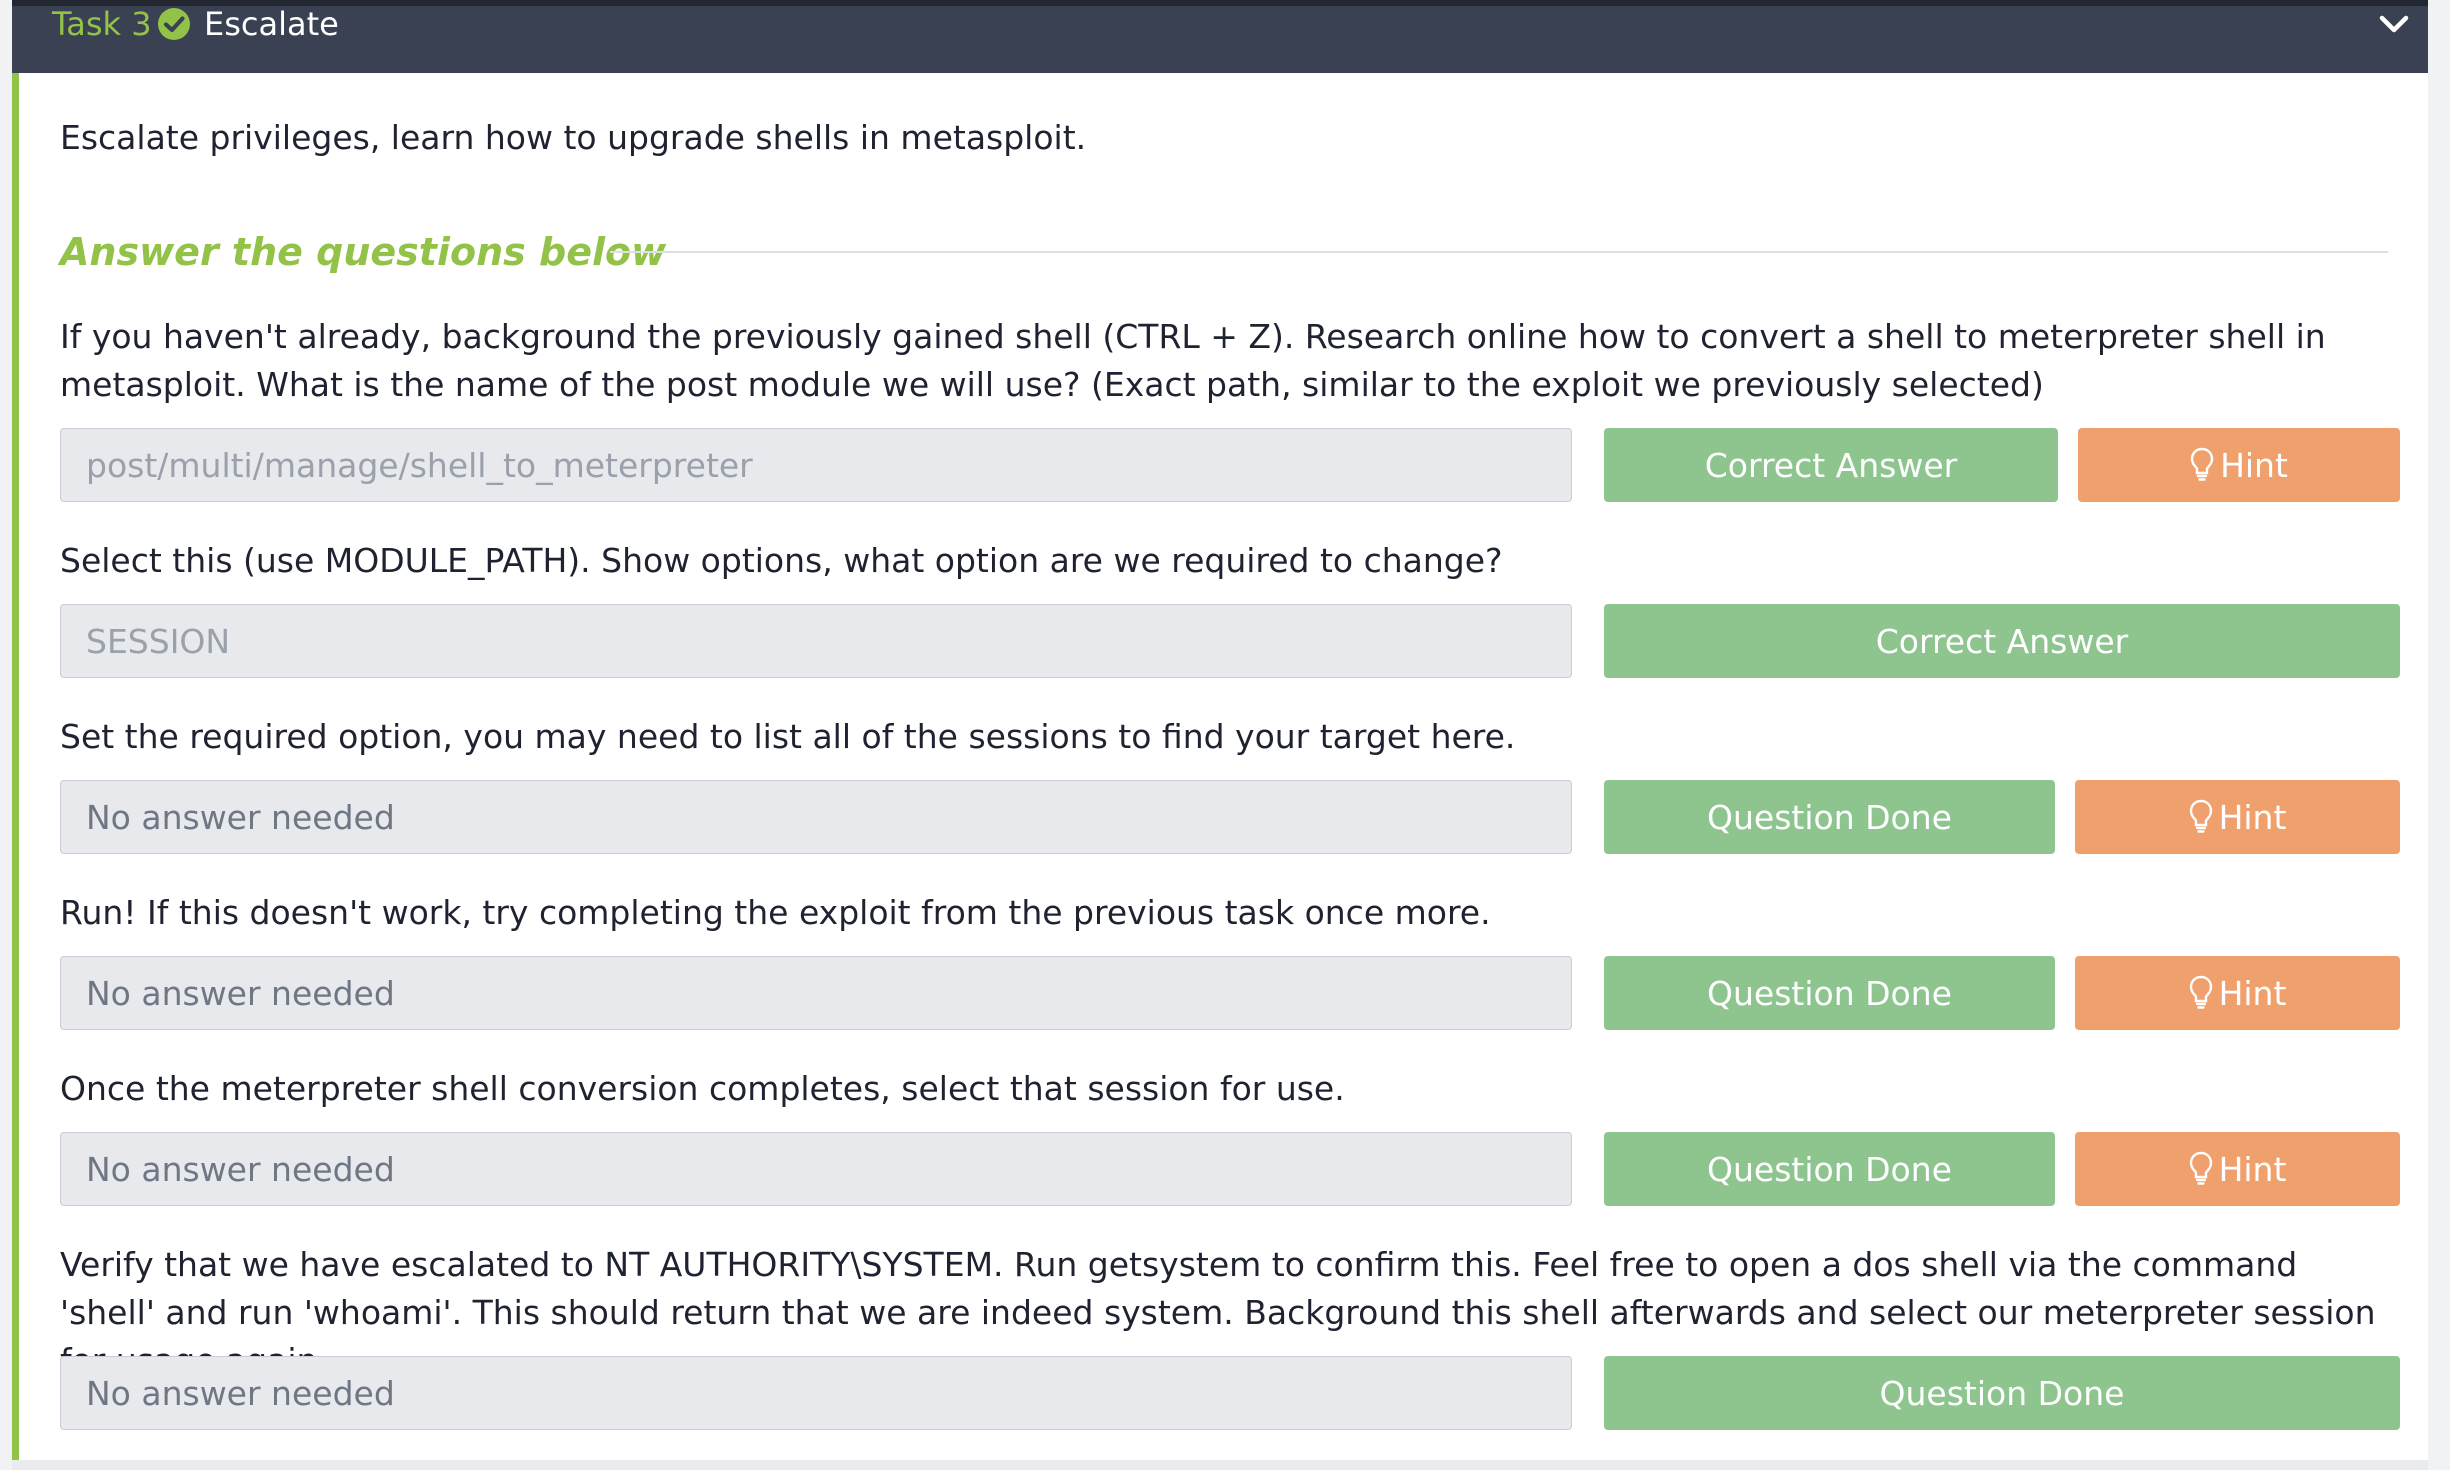  Describe the element at coordinates (102, 24) in the screenshot. I see `task-number-label: Task 3` at that location.